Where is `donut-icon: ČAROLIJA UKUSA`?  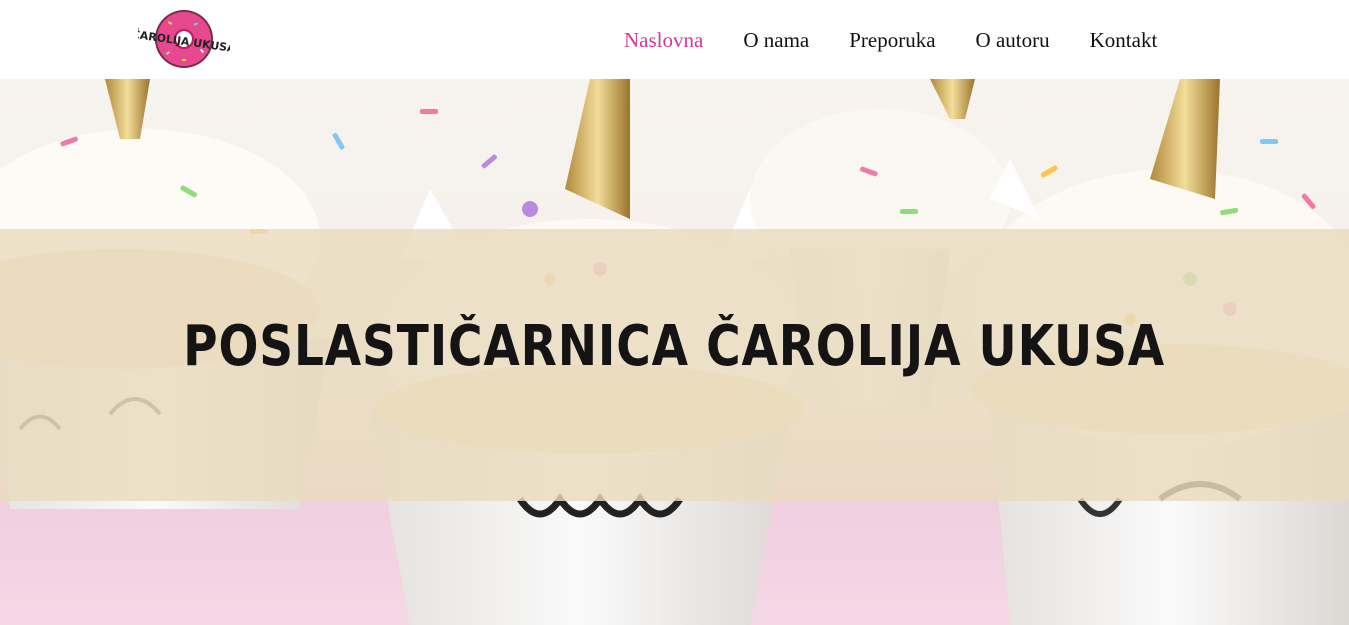
donut-icon: ČAROLIJA UKUSA is located at coordinates (184, 39).